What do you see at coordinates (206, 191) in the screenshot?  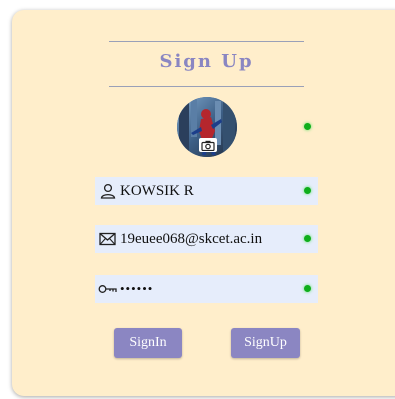 I see `name-field: KOWSIK R` at bounding box center [206, 191].